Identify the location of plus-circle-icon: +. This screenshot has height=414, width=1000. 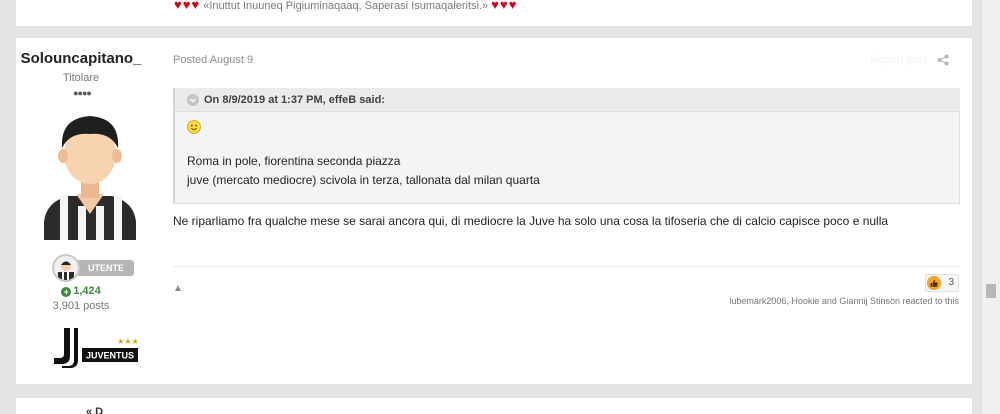
(66, 292).